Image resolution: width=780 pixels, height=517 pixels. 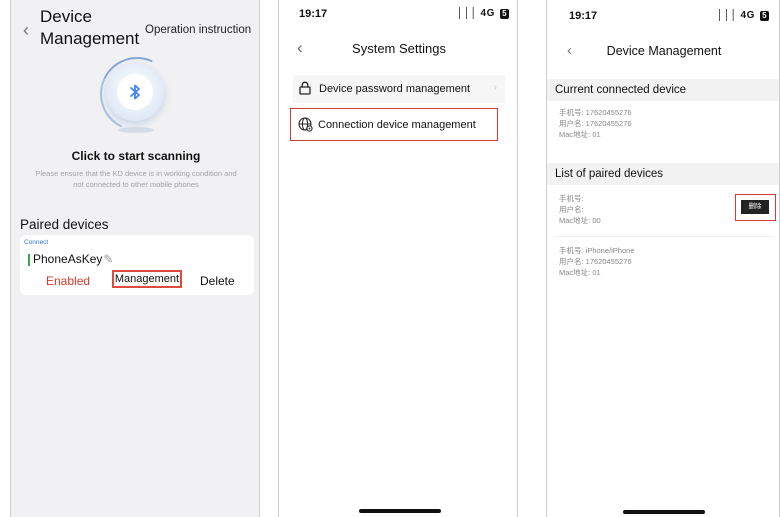 What do you see at coordinates (26, 30) in the screenshot?
I see `back-chevron-icon: ‹` at bounding box center [26, 30].